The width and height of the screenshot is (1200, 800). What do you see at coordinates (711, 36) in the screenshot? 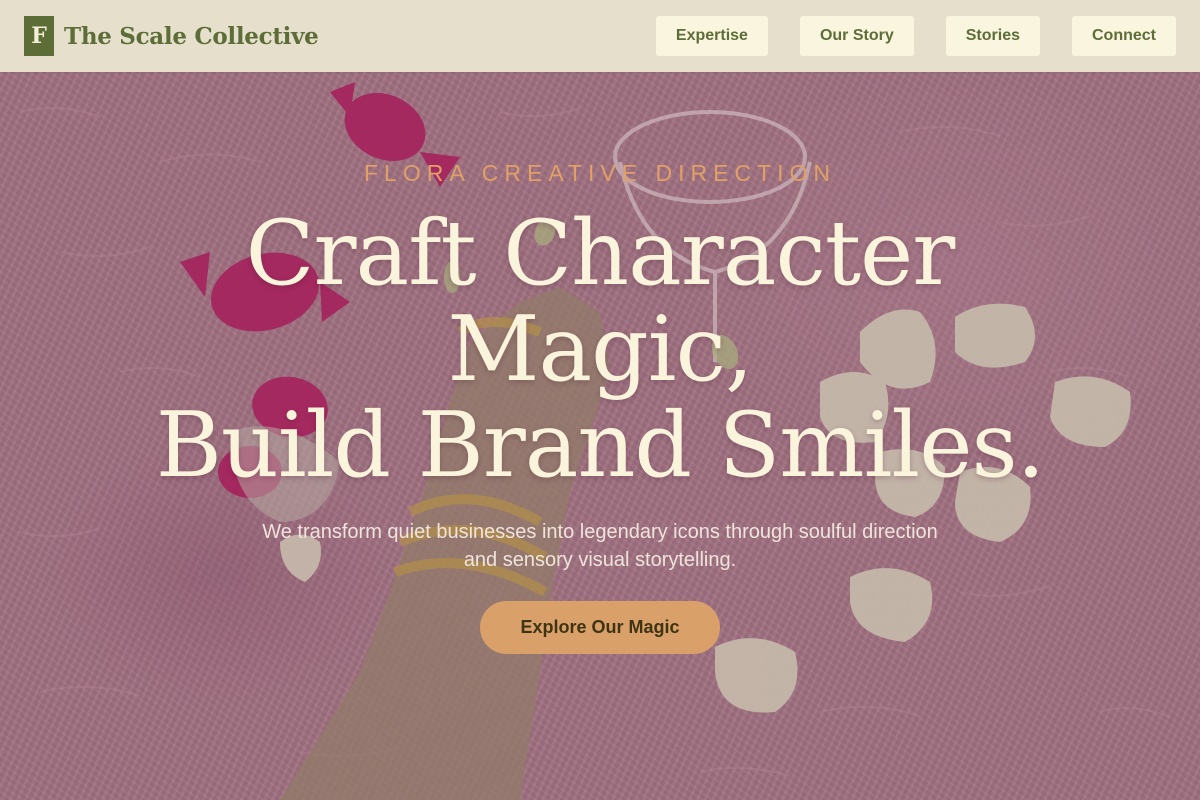
I see `nav-expertise-button: Expertise` at bounding box center [711, 36].